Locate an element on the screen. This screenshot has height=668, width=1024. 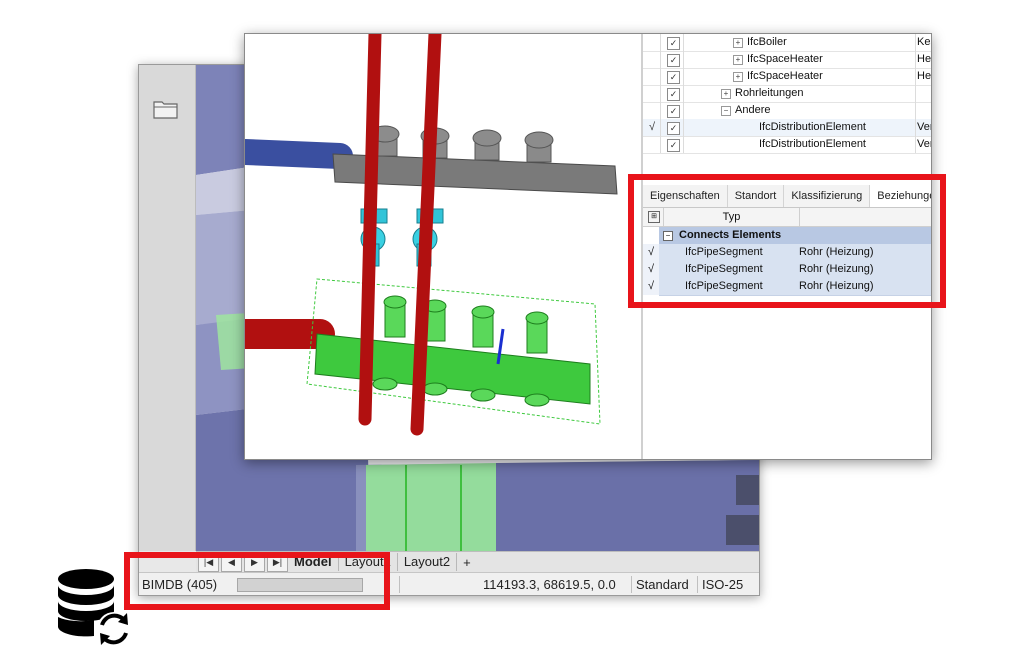
coordinates-readout: 114193.3, 68619.5, 0.0 is located at coordinates (549, 584).